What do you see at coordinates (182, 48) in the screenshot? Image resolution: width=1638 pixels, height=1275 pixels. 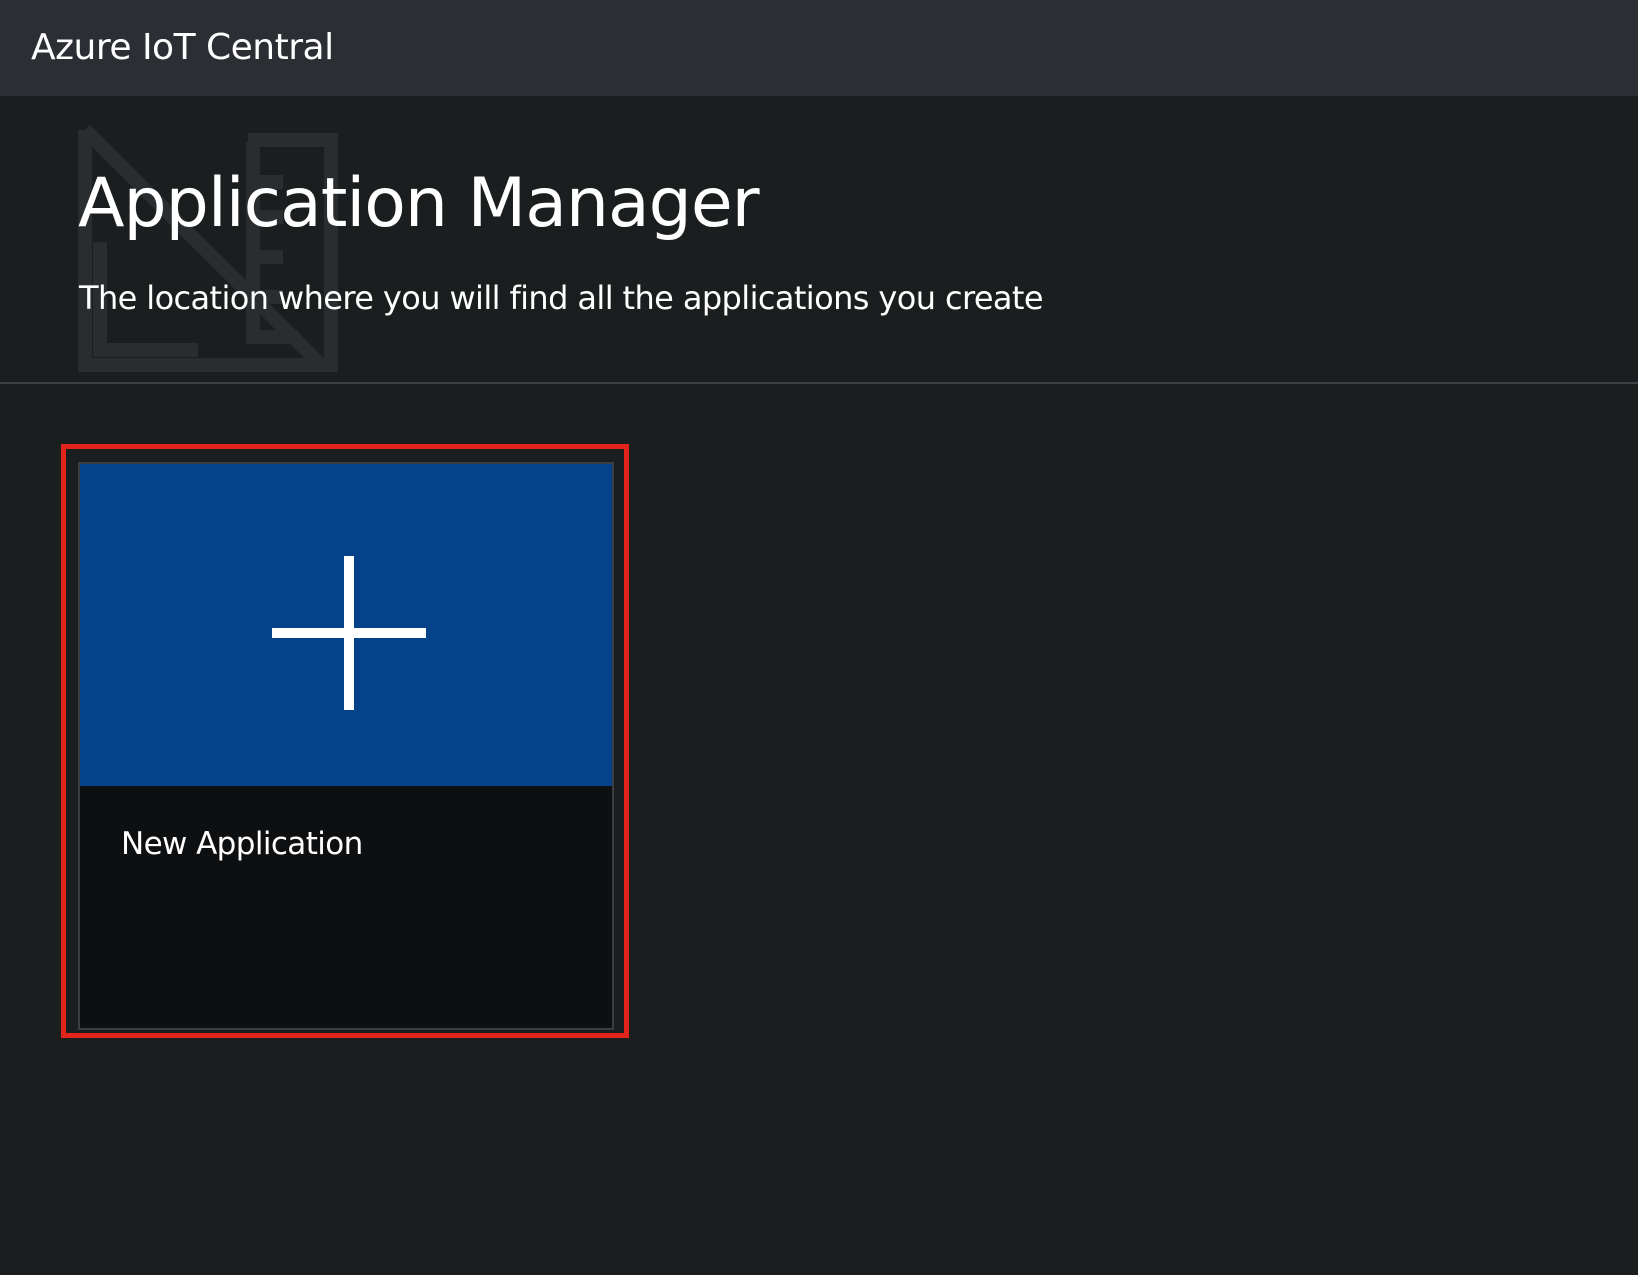 I see `app-title: Azure IoT Central` at bounding box center [182, 48].